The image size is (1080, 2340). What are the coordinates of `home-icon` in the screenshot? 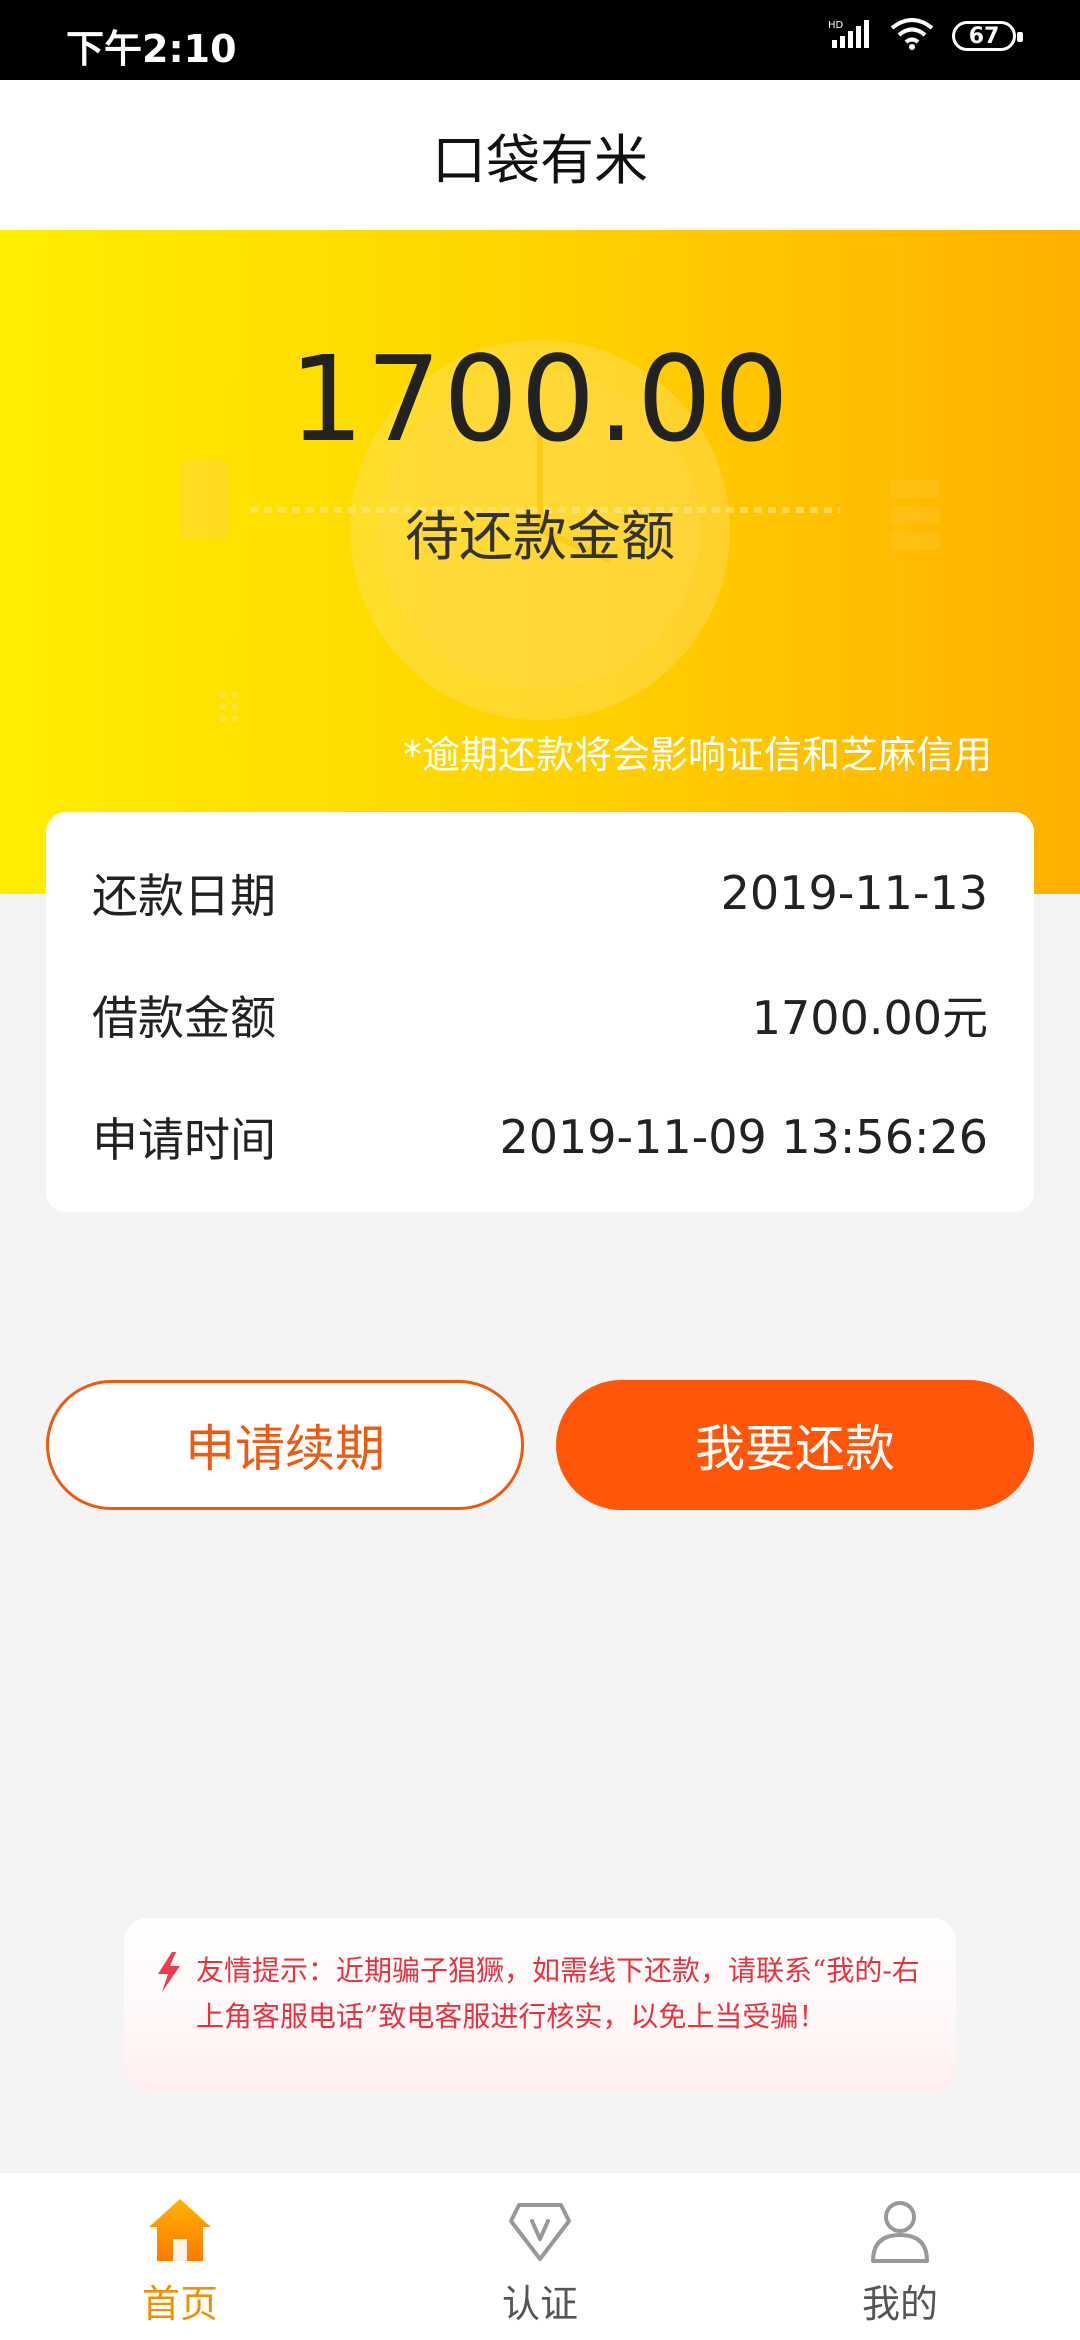 It's located at (180, 2230).